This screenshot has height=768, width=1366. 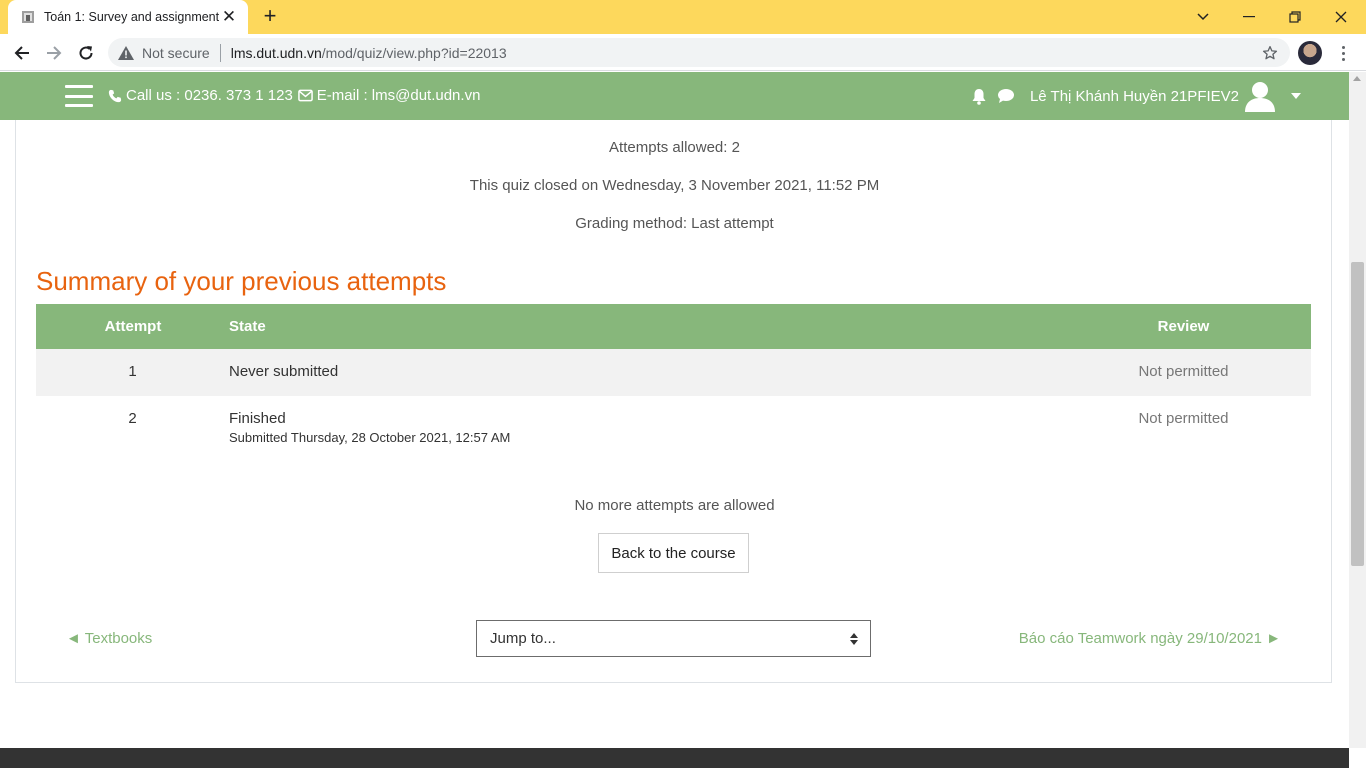 I want to click on column-header-state: State, so click(x=247, y=326).